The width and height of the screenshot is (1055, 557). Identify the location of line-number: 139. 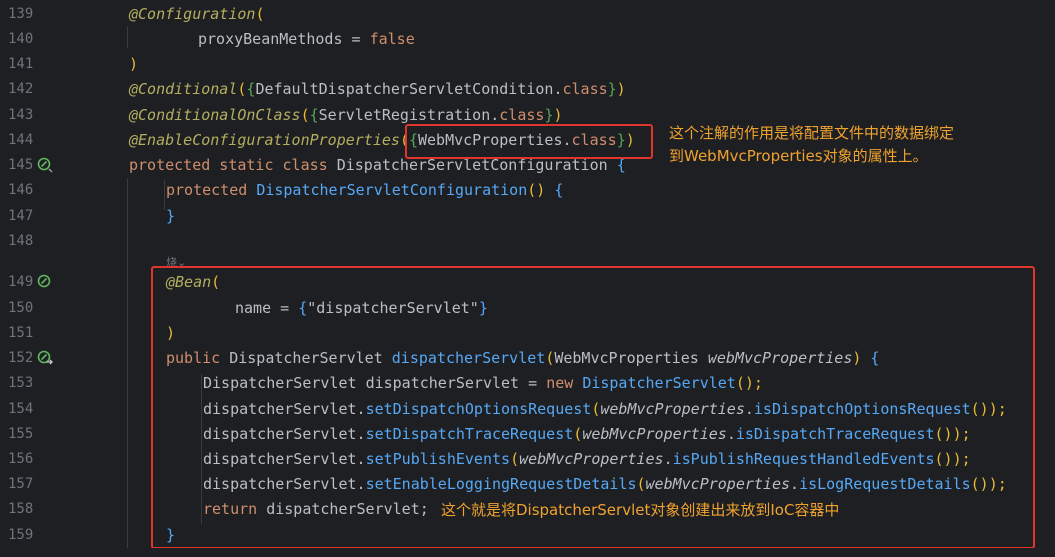
(21, 14).